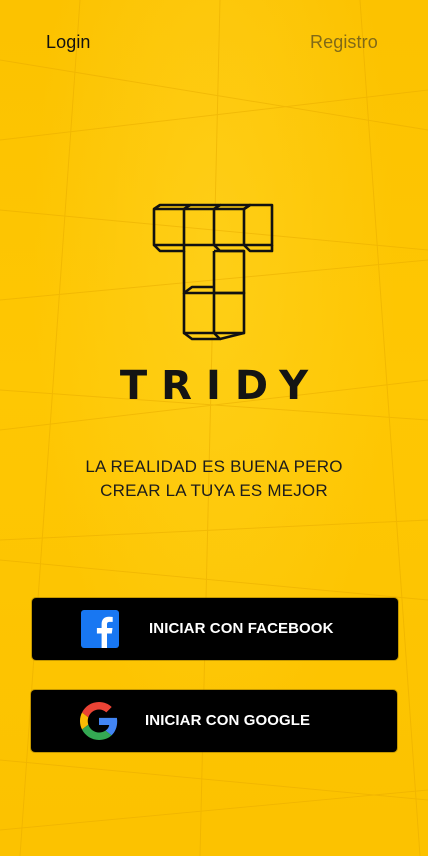 Image resolution: width=428 pixels, height=856 pixels. What do you see at coordinates (214, 490) in the screenshot?
I see `tagline-line-2: CREAR LA TUYA ES MEJOR` at bounding box center [214, 490].